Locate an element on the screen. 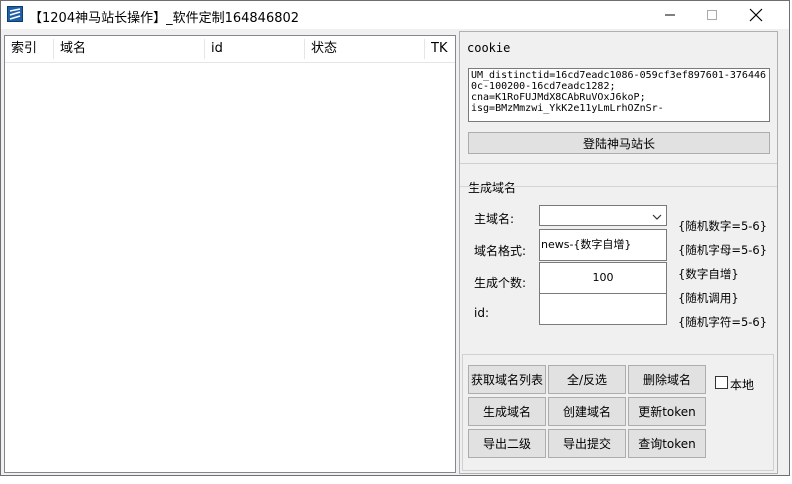 This screenshot has height=484, width=792. hint-random-digits: {随机数字=5-6} is located at coordinates (723, 226).